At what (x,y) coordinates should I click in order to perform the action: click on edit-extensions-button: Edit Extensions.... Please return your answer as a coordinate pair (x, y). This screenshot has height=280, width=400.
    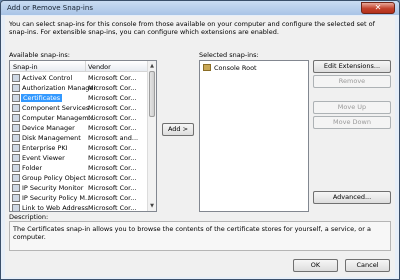
    Looking at the image, I should click on (352, 66).